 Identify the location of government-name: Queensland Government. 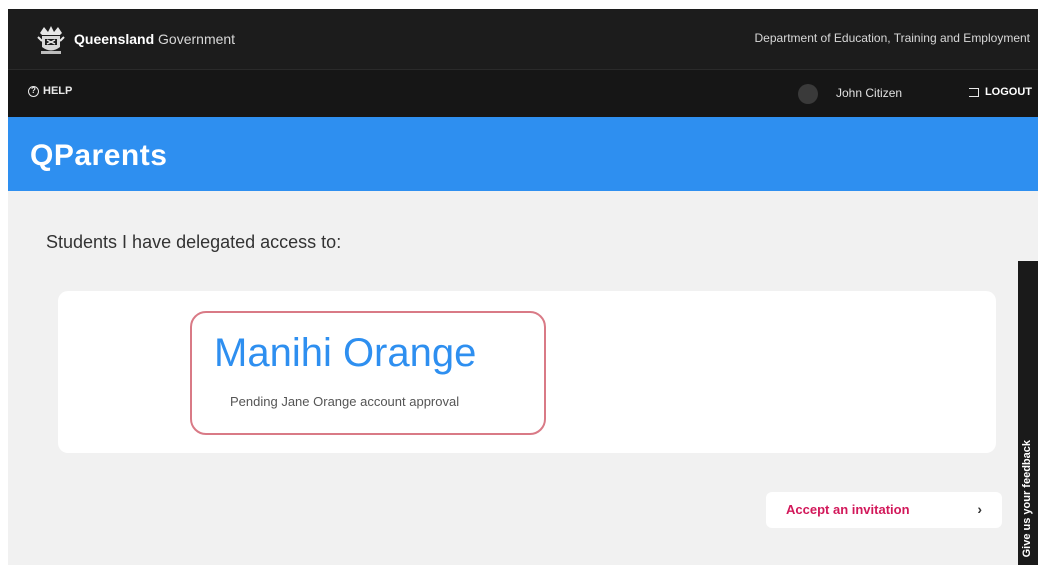
(154, 39).